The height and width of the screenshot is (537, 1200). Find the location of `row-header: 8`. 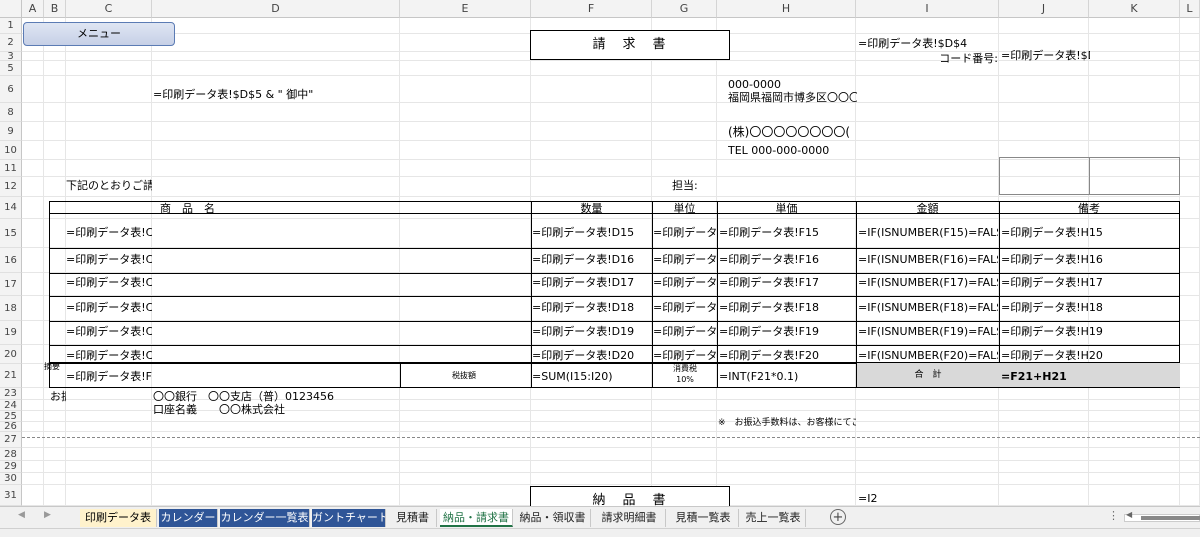

row-header: 8 is located at coordinates (11, 112).